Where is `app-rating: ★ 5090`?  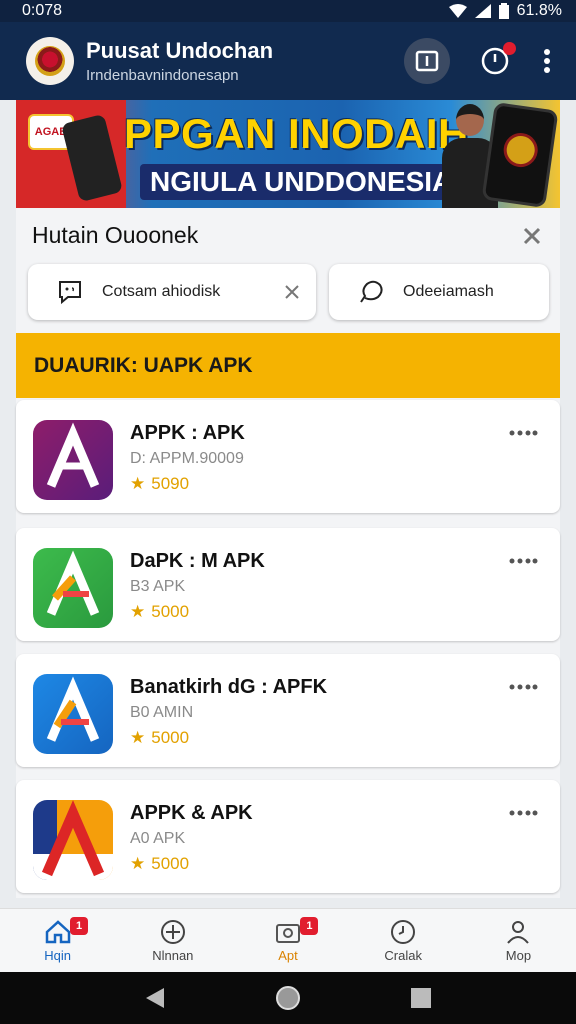
app-rating: ★ 5090 is located at coordinates (159, 484).